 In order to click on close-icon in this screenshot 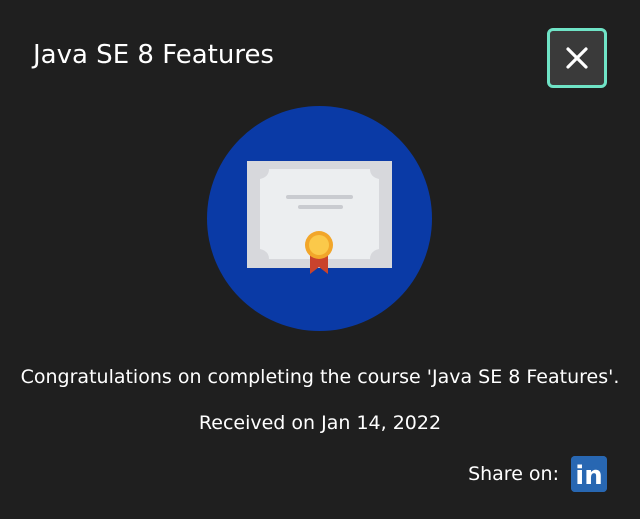, I will do `click(577, 58)`.